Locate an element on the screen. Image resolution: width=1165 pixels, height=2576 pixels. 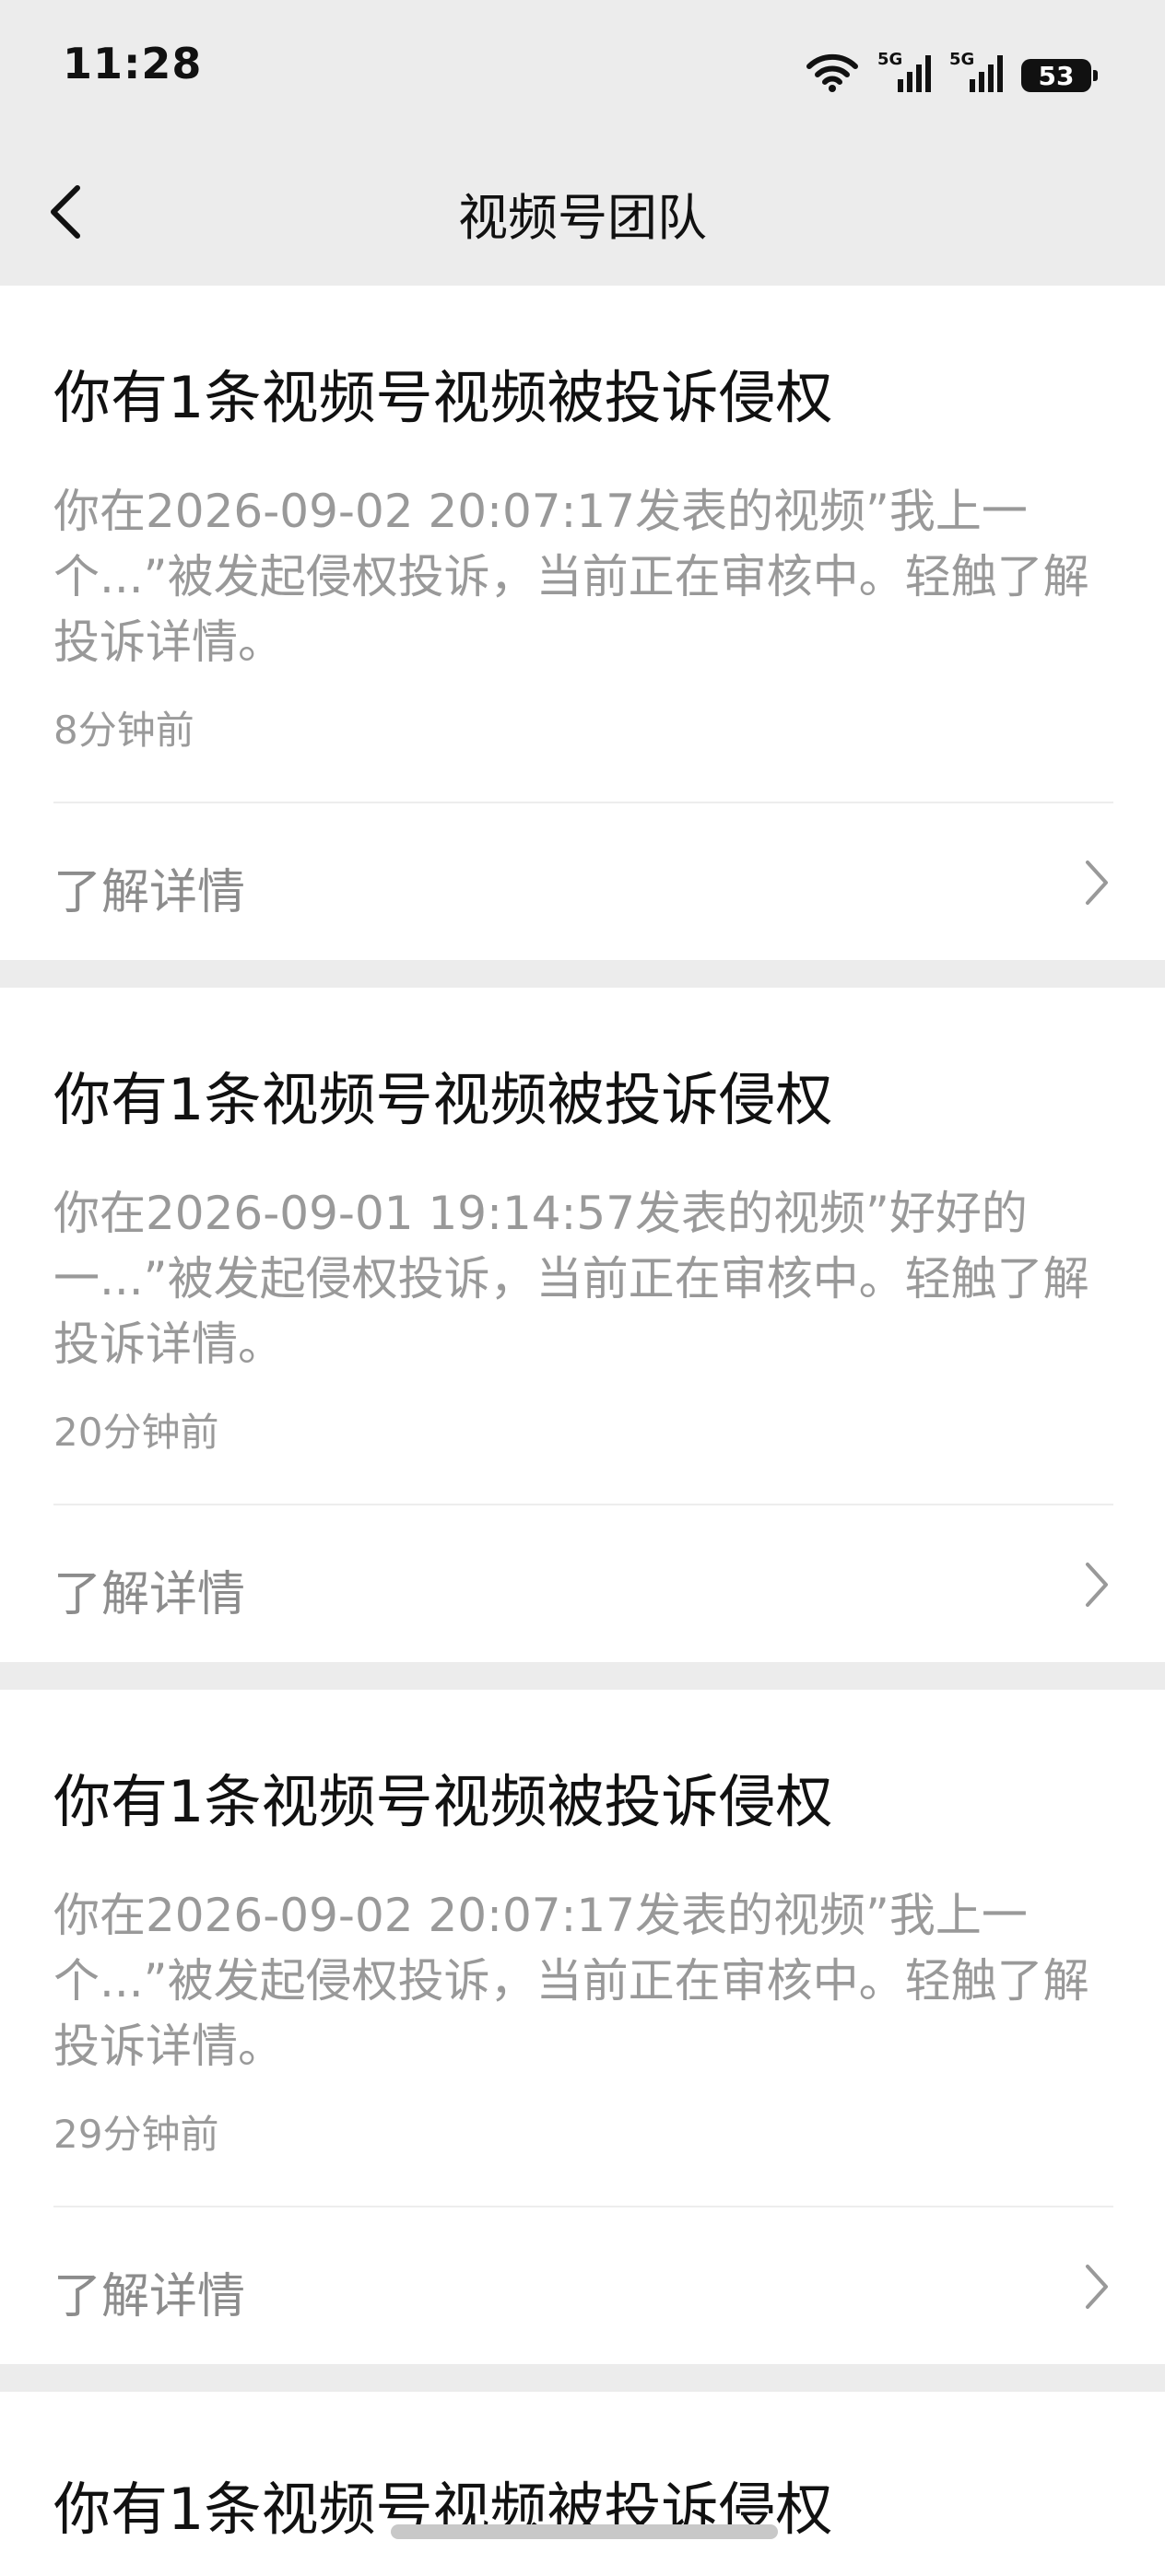
status-time: 11:28 is located at coordinates (133, 63).